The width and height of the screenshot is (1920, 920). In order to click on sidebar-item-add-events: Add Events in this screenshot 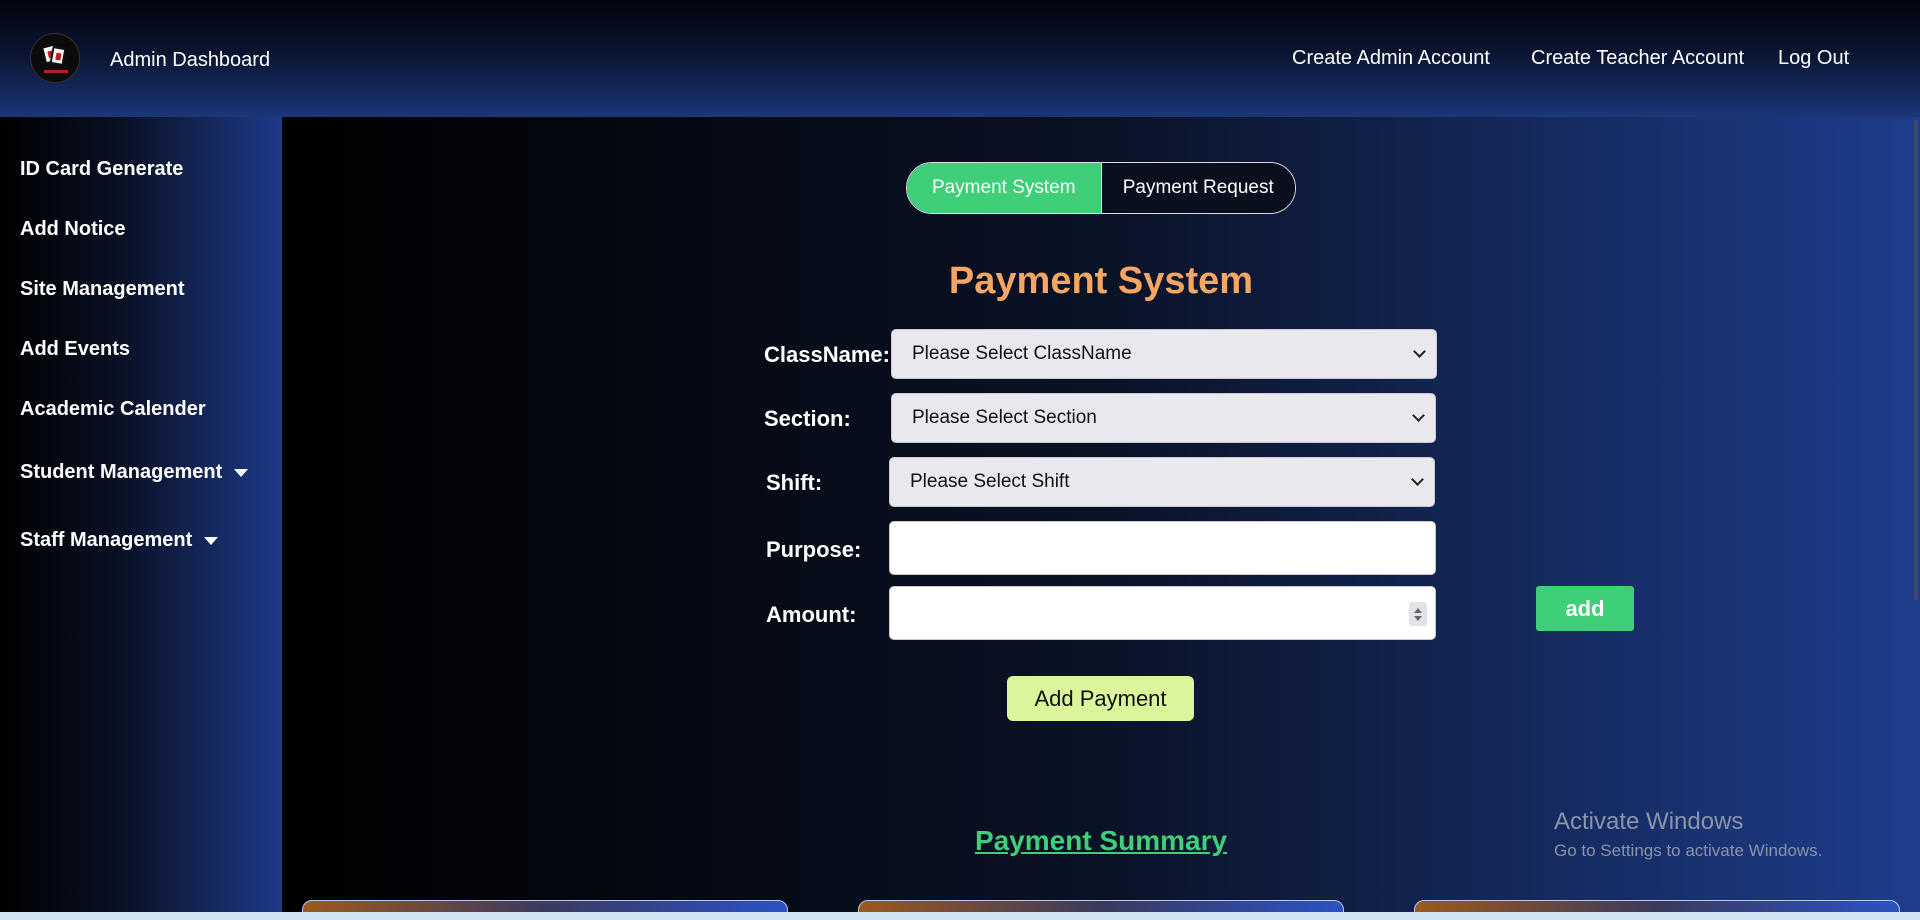, I will do `click(75, 349)`.